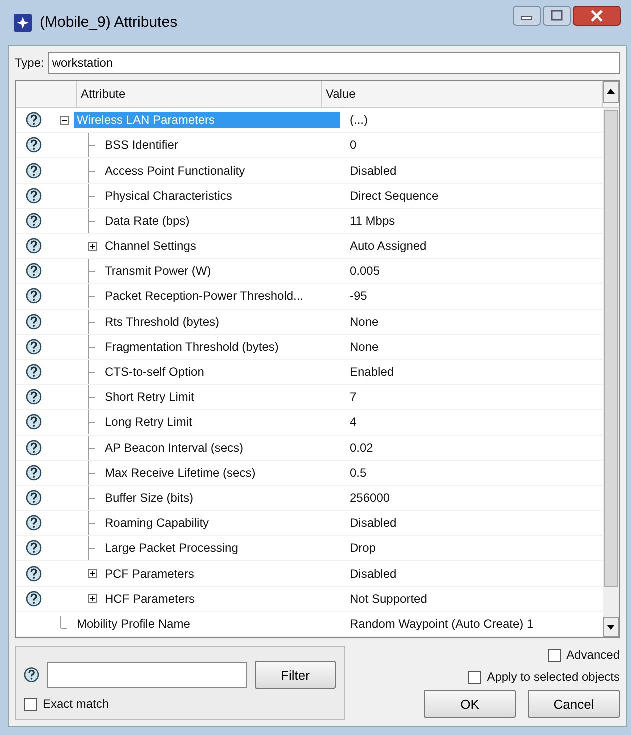  I want to click on attribute-value: Auto Assigned, so click(471, 246).